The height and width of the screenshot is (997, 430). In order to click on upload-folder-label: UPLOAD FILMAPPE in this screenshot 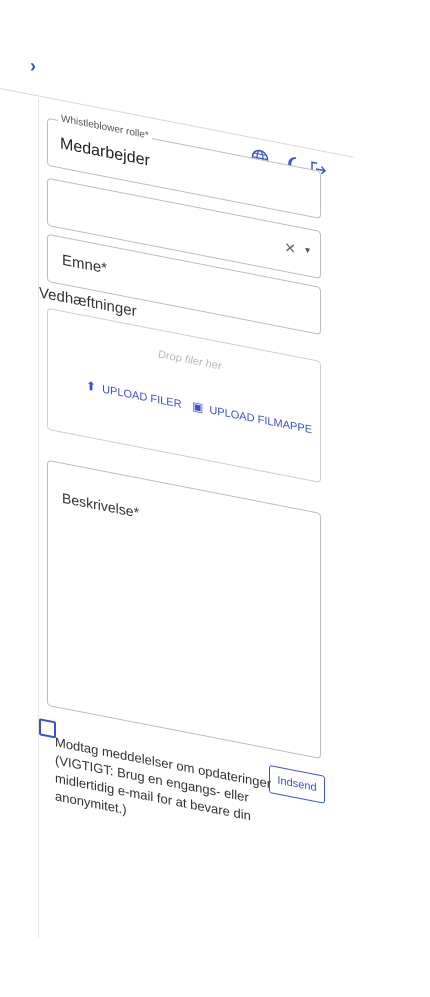, I will do `click(261, 420)`.